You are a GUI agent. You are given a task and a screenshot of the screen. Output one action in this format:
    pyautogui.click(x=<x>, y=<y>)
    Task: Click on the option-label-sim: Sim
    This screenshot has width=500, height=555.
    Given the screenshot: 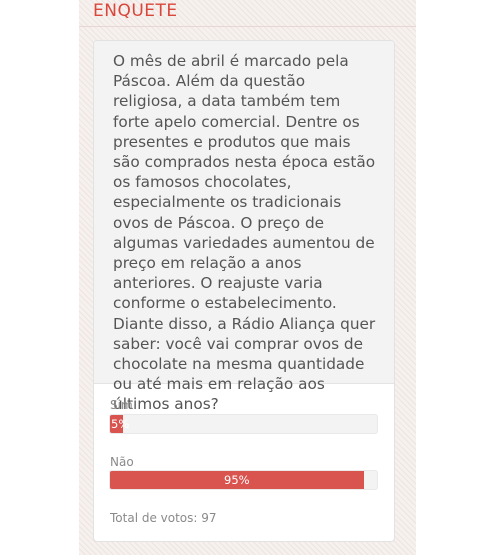 What is the action you would take?
    pyautogui.click(x=121, y=405)
    